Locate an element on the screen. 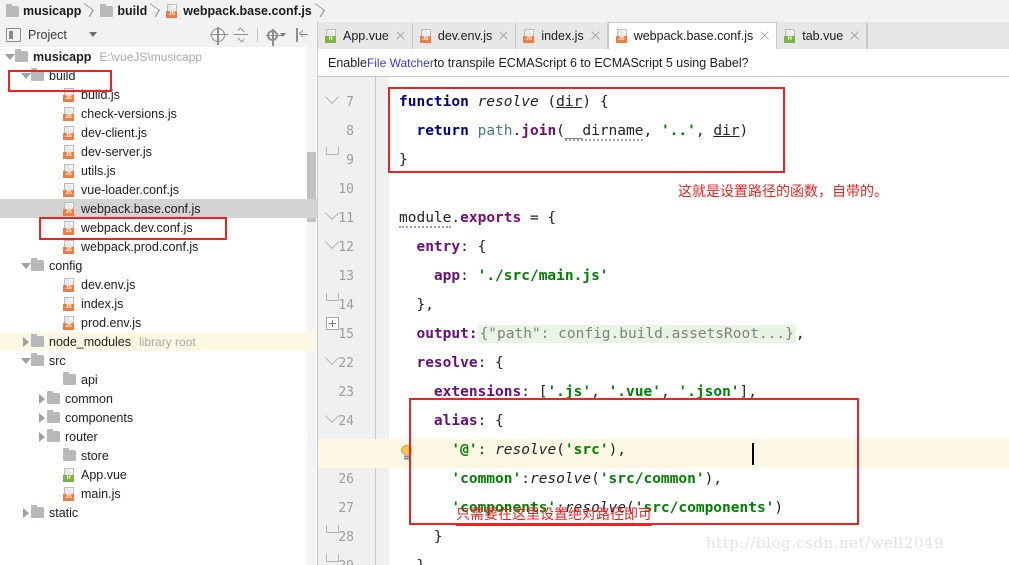 The height and width of the screenshot is (565, 1009). tree-row: JS vue-loader.conf.js is located at coordinates (158, 189).